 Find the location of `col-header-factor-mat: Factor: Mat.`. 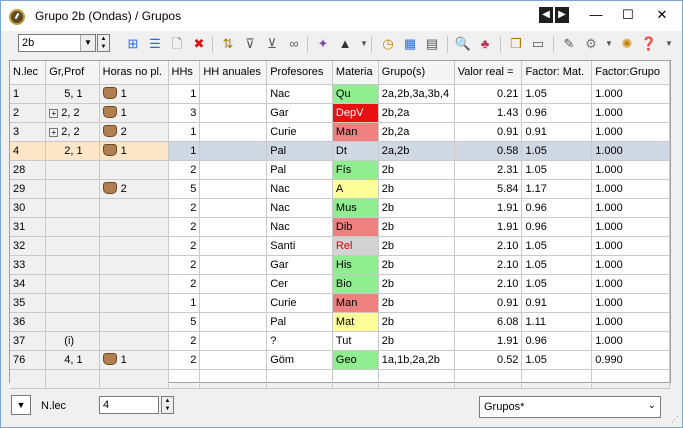

col-header-factor-mat: Factor: Mat. is located at coordinates (557, 73).